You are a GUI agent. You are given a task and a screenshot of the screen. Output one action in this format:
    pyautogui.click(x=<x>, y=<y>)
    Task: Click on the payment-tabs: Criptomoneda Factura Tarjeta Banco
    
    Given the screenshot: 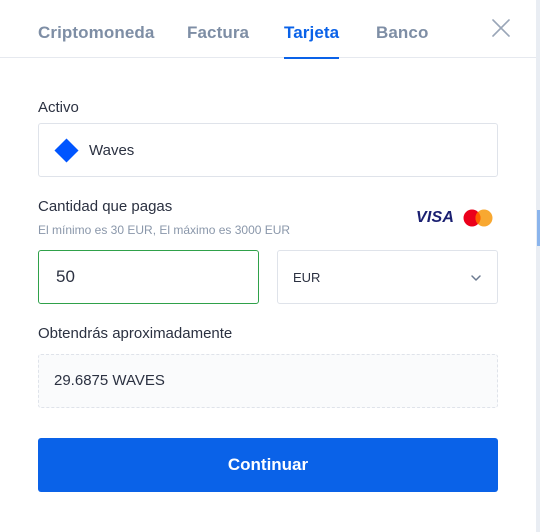 What is the action you would take?
    pyautogui.click(x=268, y=29)
    